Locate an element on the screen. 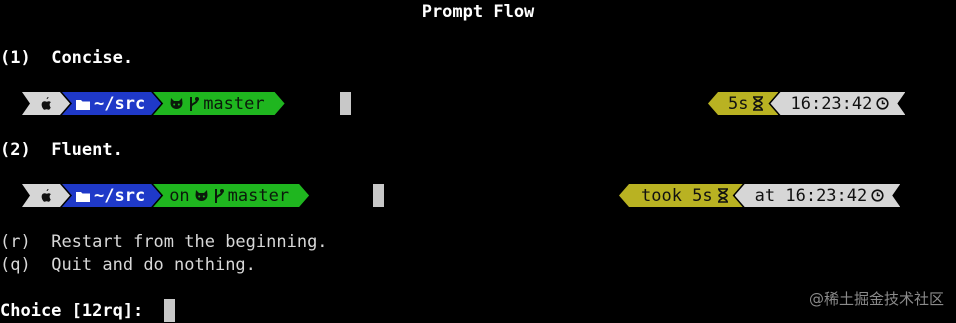 The height and width of the screenshot is (323, 956). option-label: Fluent. is located at coordinates (87, 150).